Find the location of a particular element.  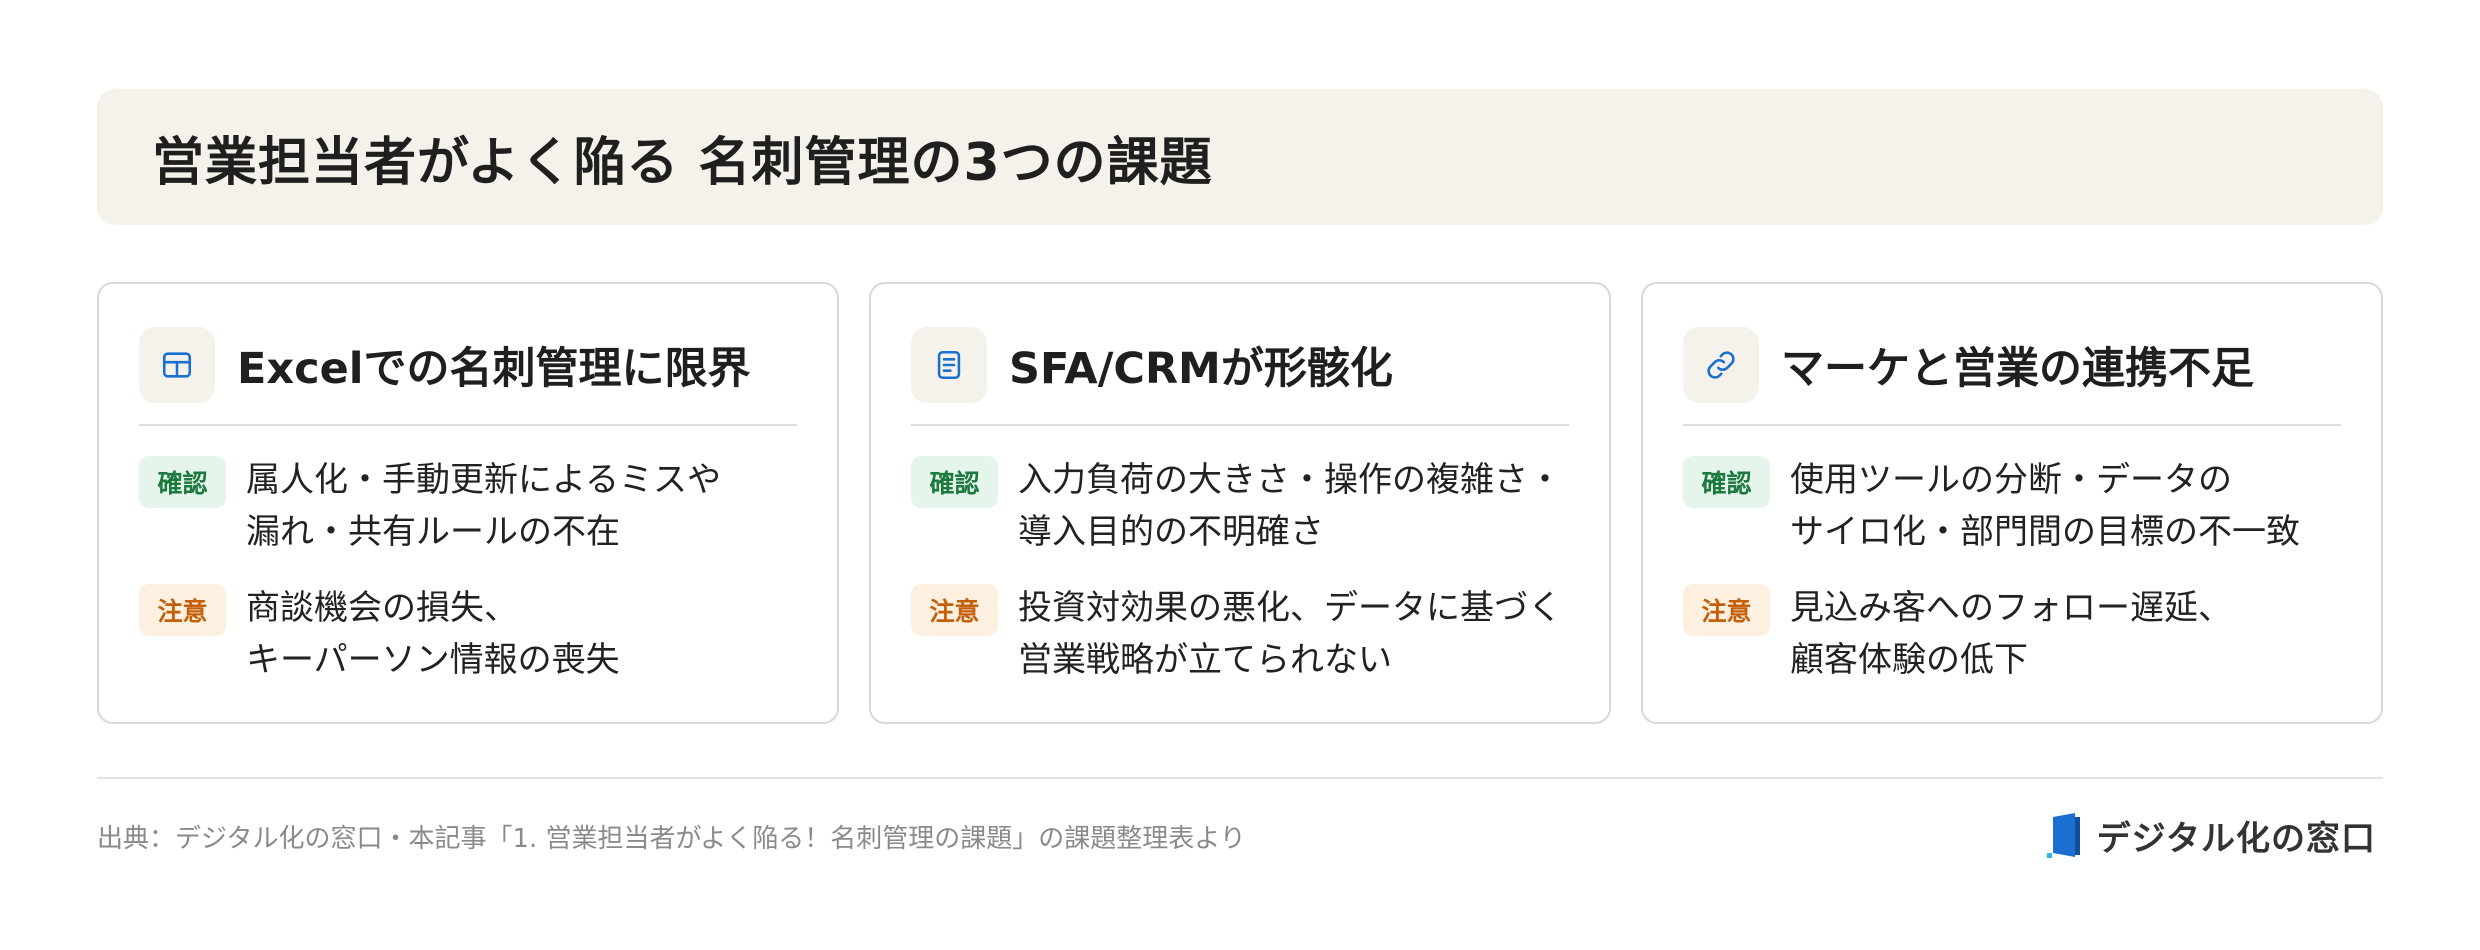

caution-text: 見込み客へのフォロー遅延、 顧客体験の低下 is located at coordinates (2011, 634).